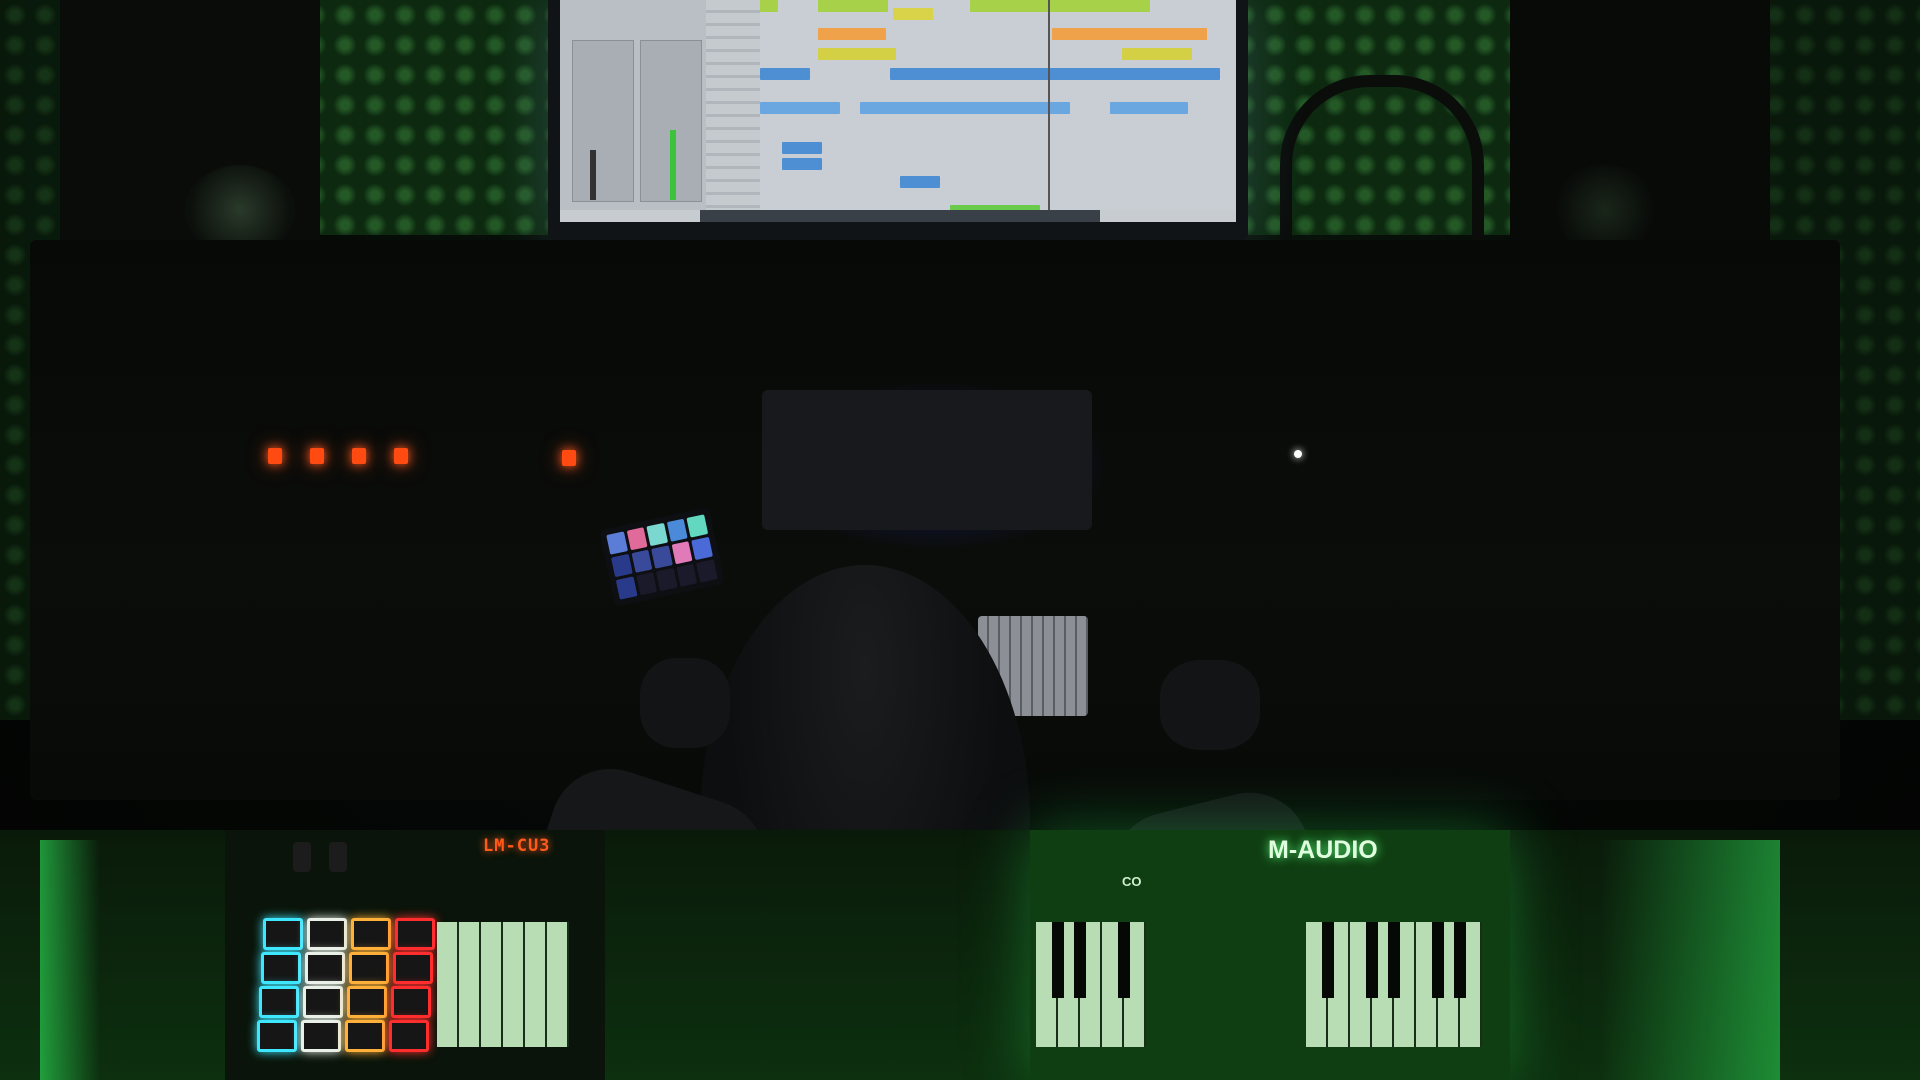 The height and width of the screenshot is (1080, 1920). I want to click on daw-monitor, so click(898, 120).